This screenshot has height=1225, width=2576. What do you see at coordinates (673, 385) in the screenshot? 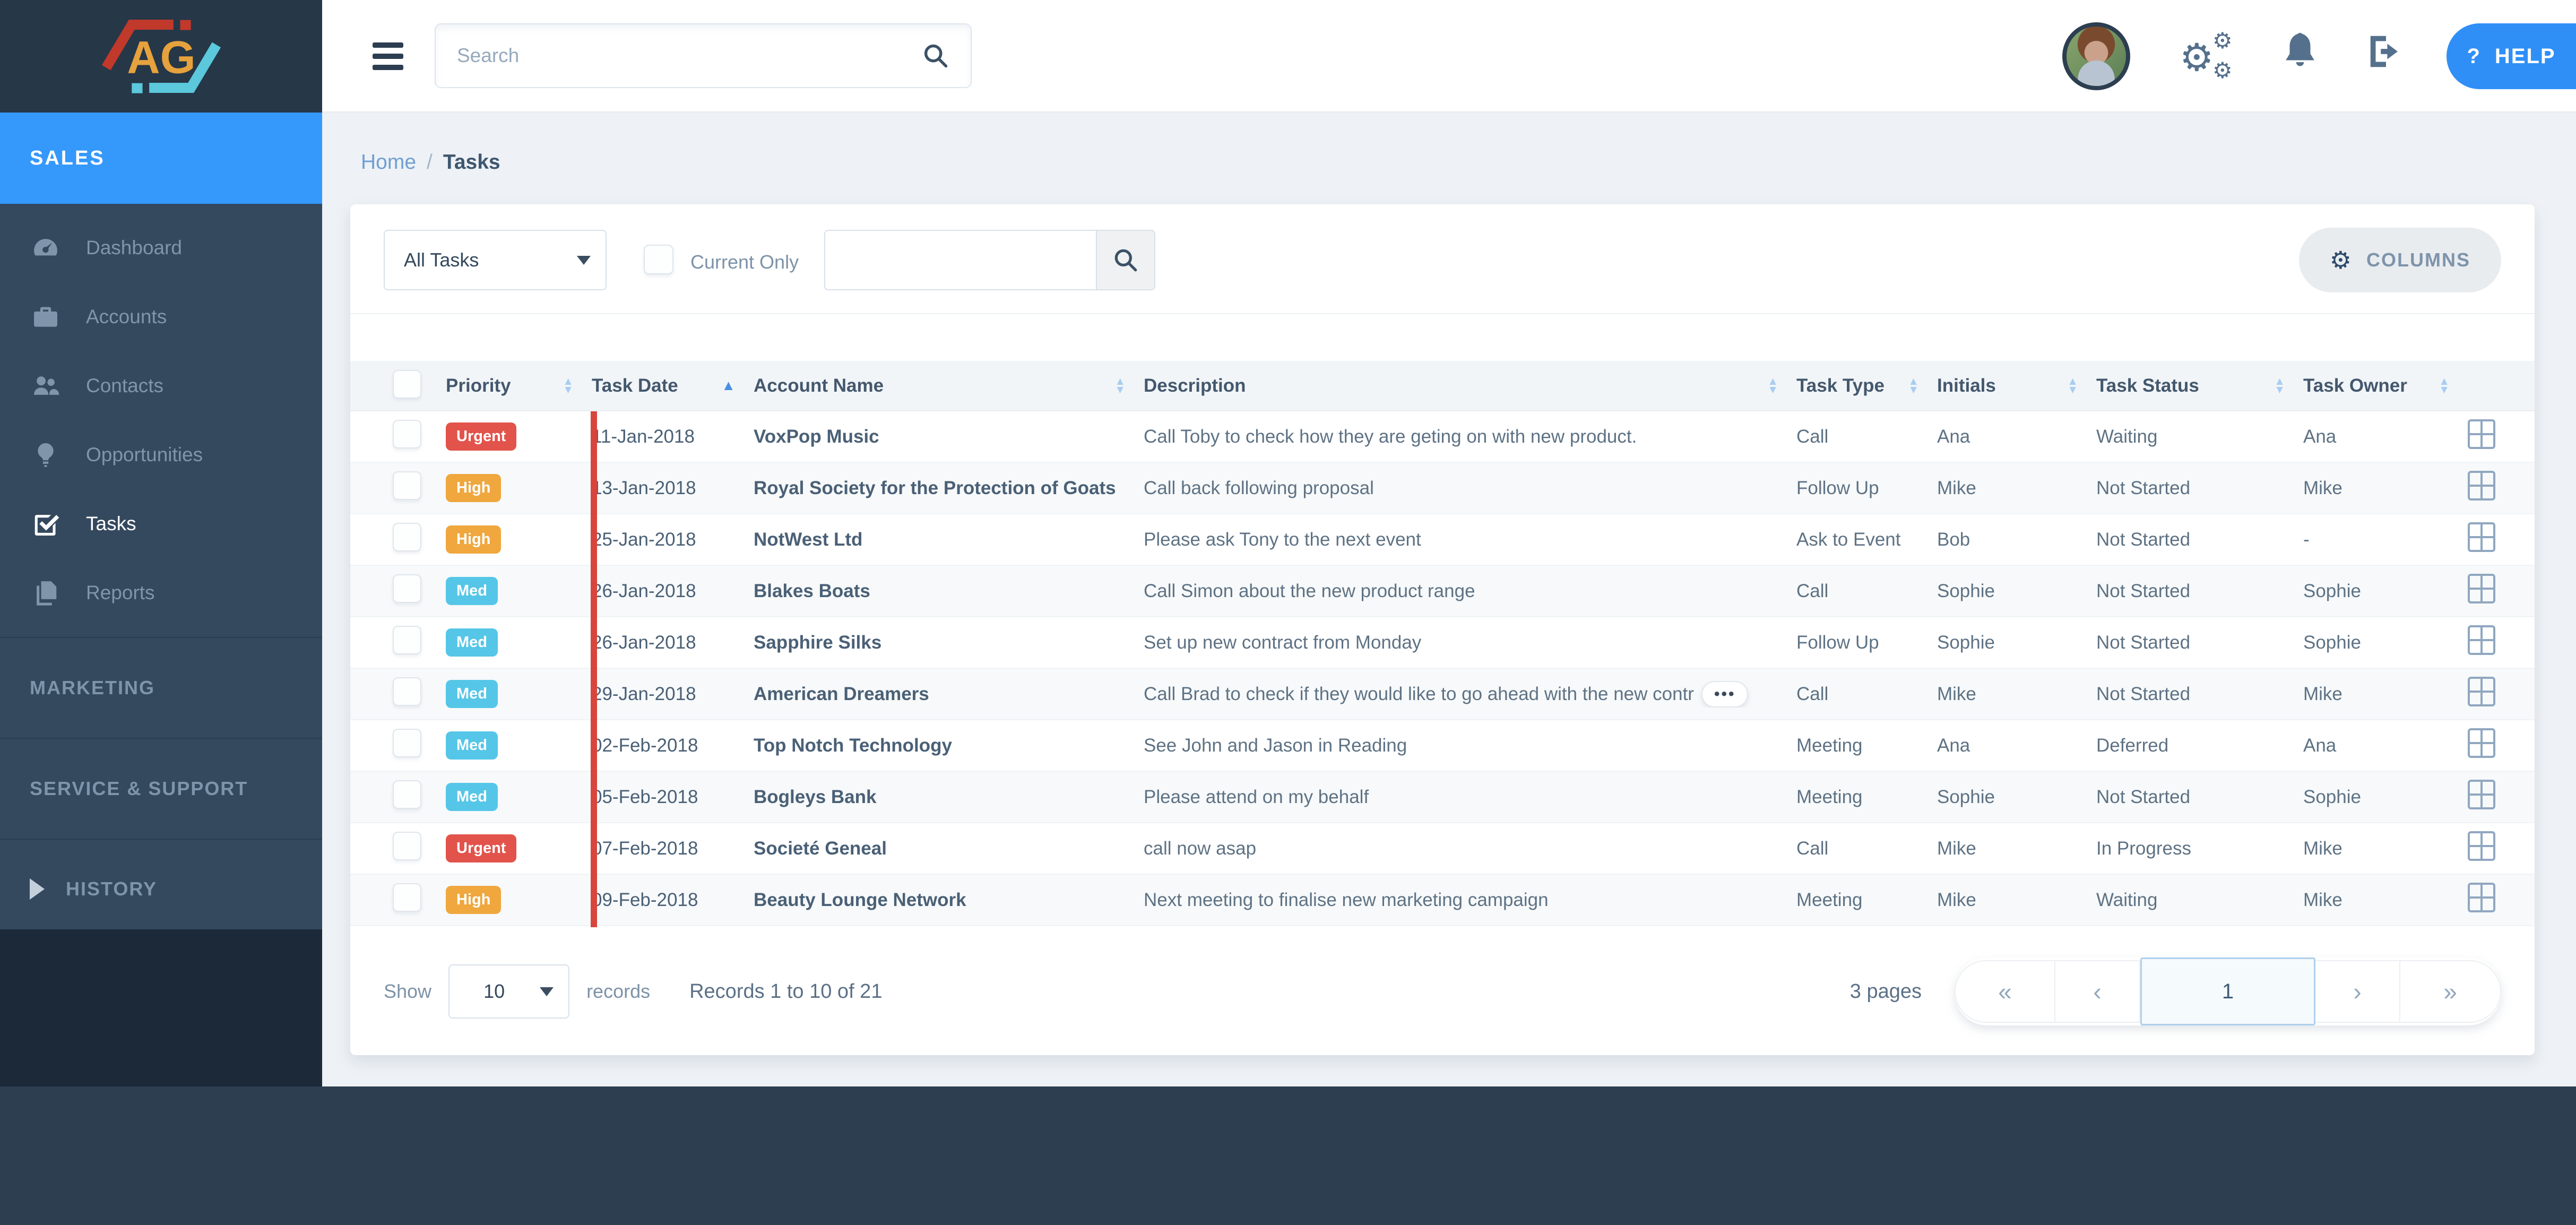
I see `column-header-task-date: Task Date ▲` at bounding box center [673, 385].